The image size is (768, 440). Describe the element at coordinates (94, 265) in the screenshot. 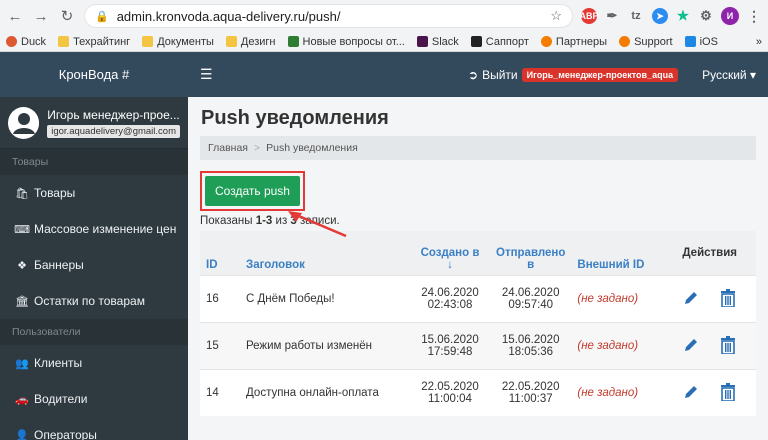

I see `sidebar-item-banners: ❖ Баннеры` at that location.